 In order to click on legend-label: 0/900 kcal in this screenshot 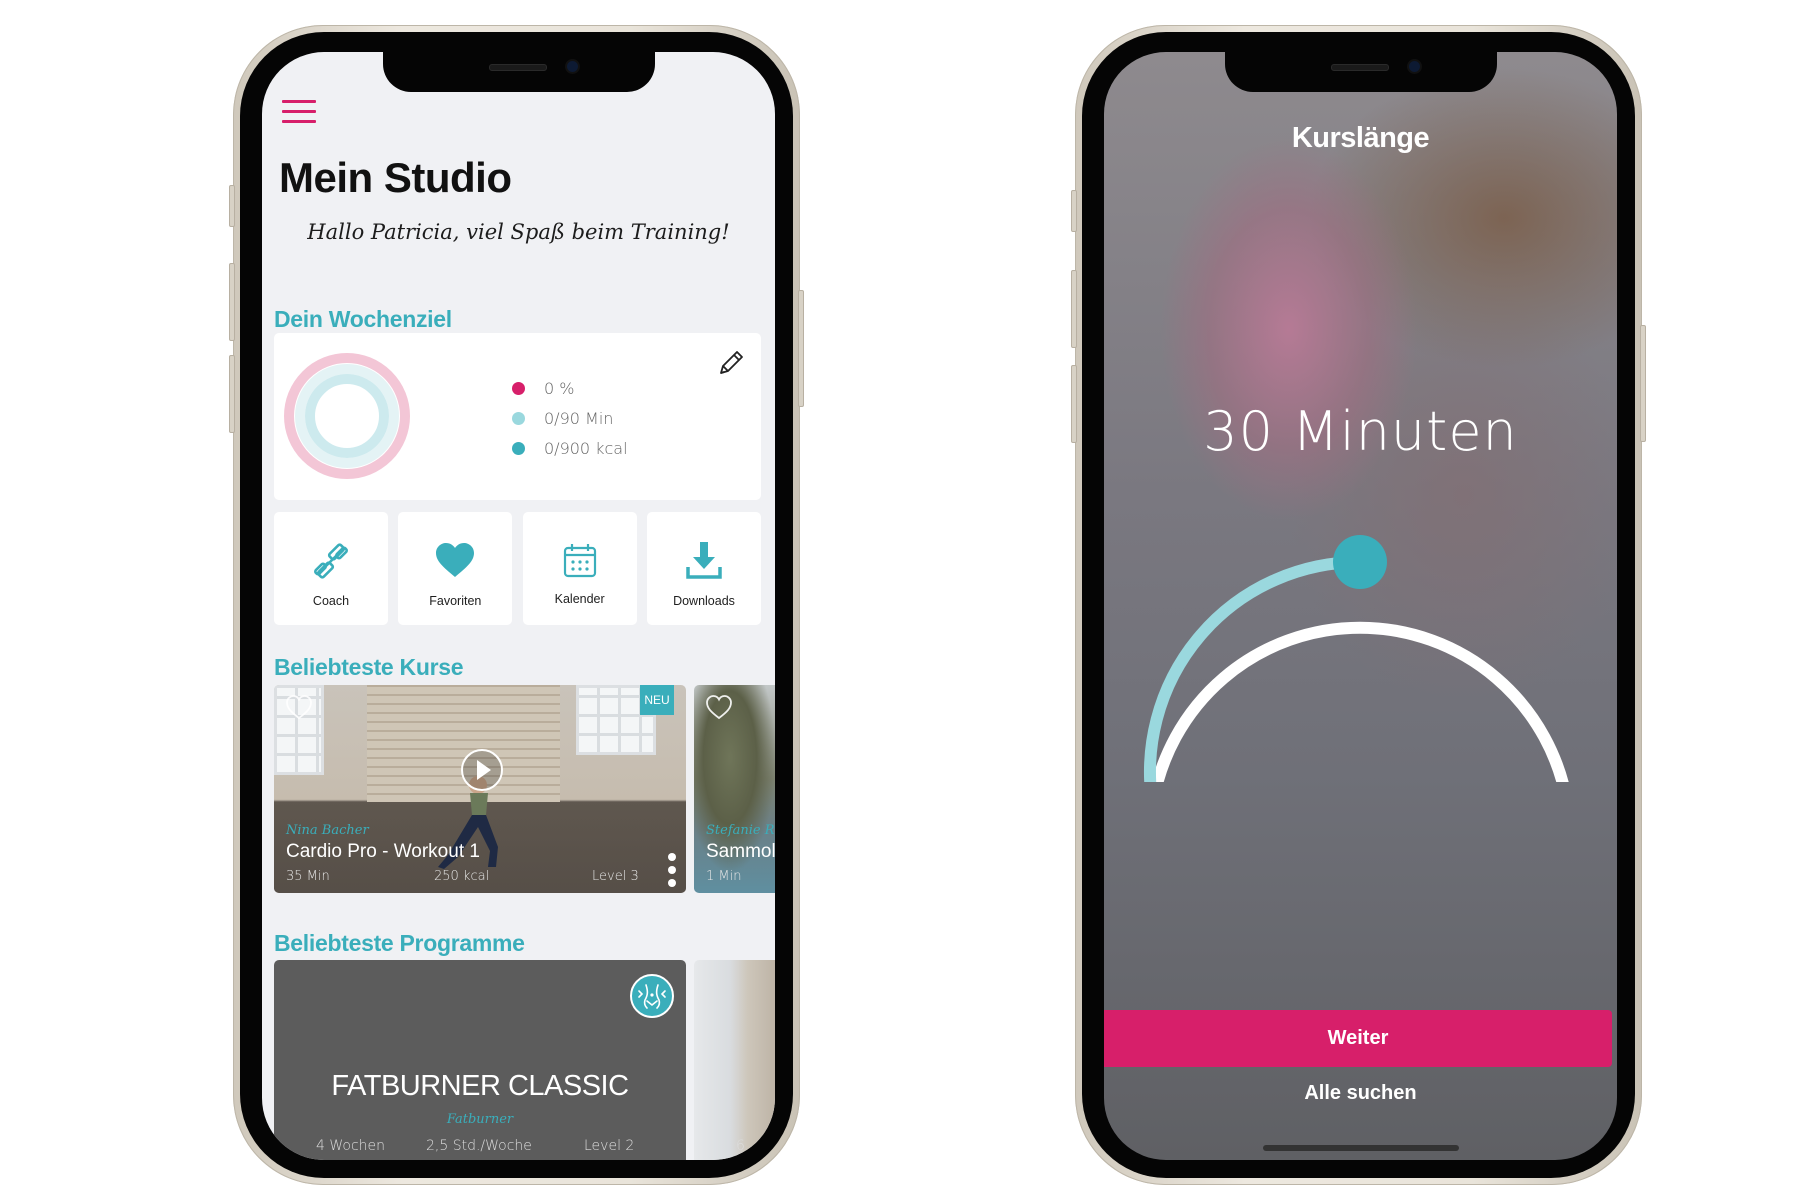, I will do `click(586, 448)`.